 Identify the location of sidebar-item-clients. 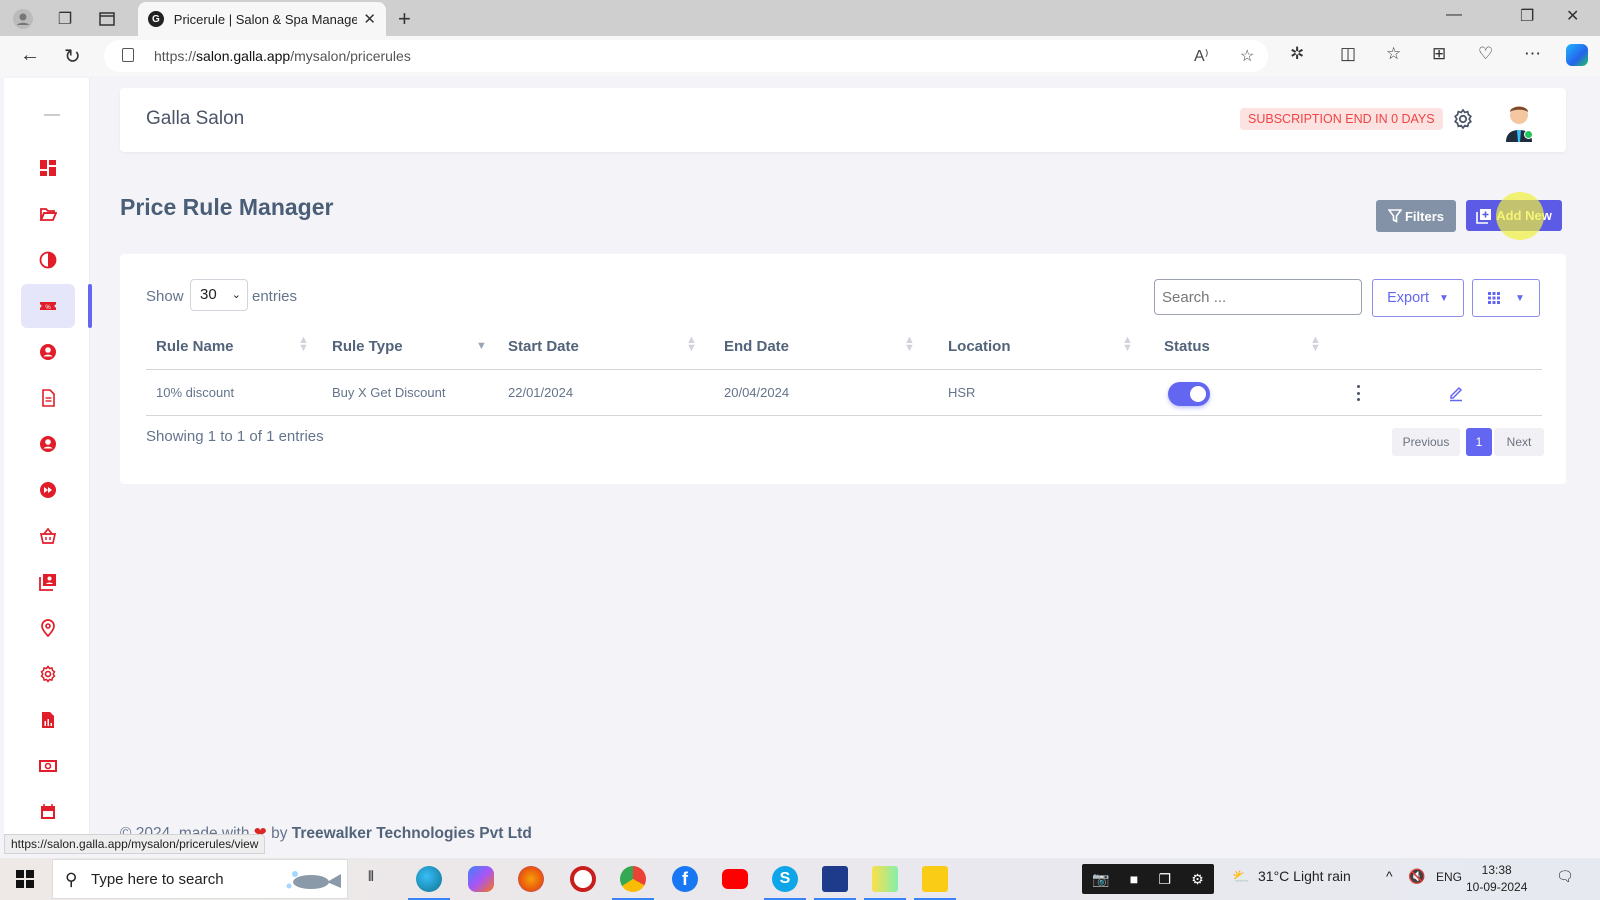
(48, 352).